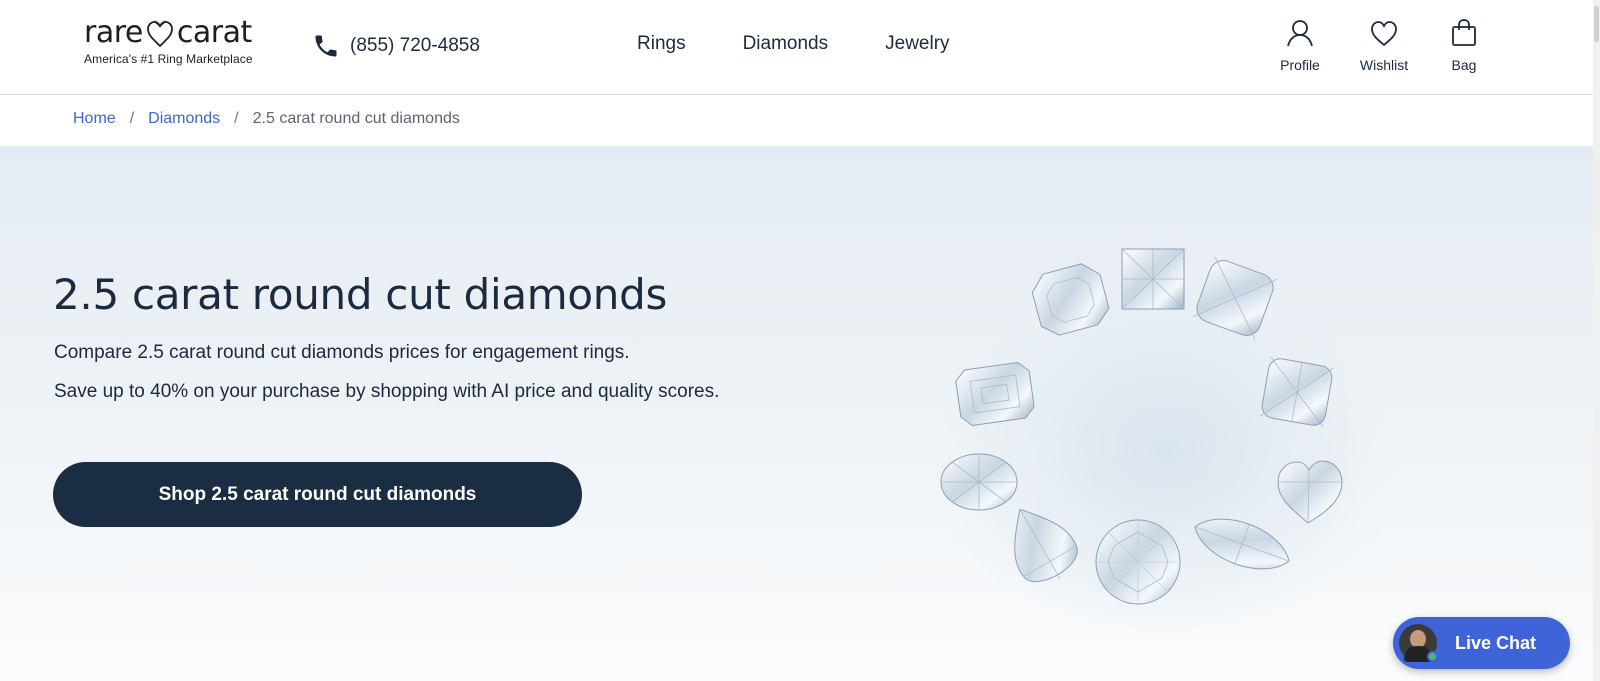 Image resolution: width=1600 pixels, height=681 pixels. I want to click on logo-text-left: rare, so click(113, 32).